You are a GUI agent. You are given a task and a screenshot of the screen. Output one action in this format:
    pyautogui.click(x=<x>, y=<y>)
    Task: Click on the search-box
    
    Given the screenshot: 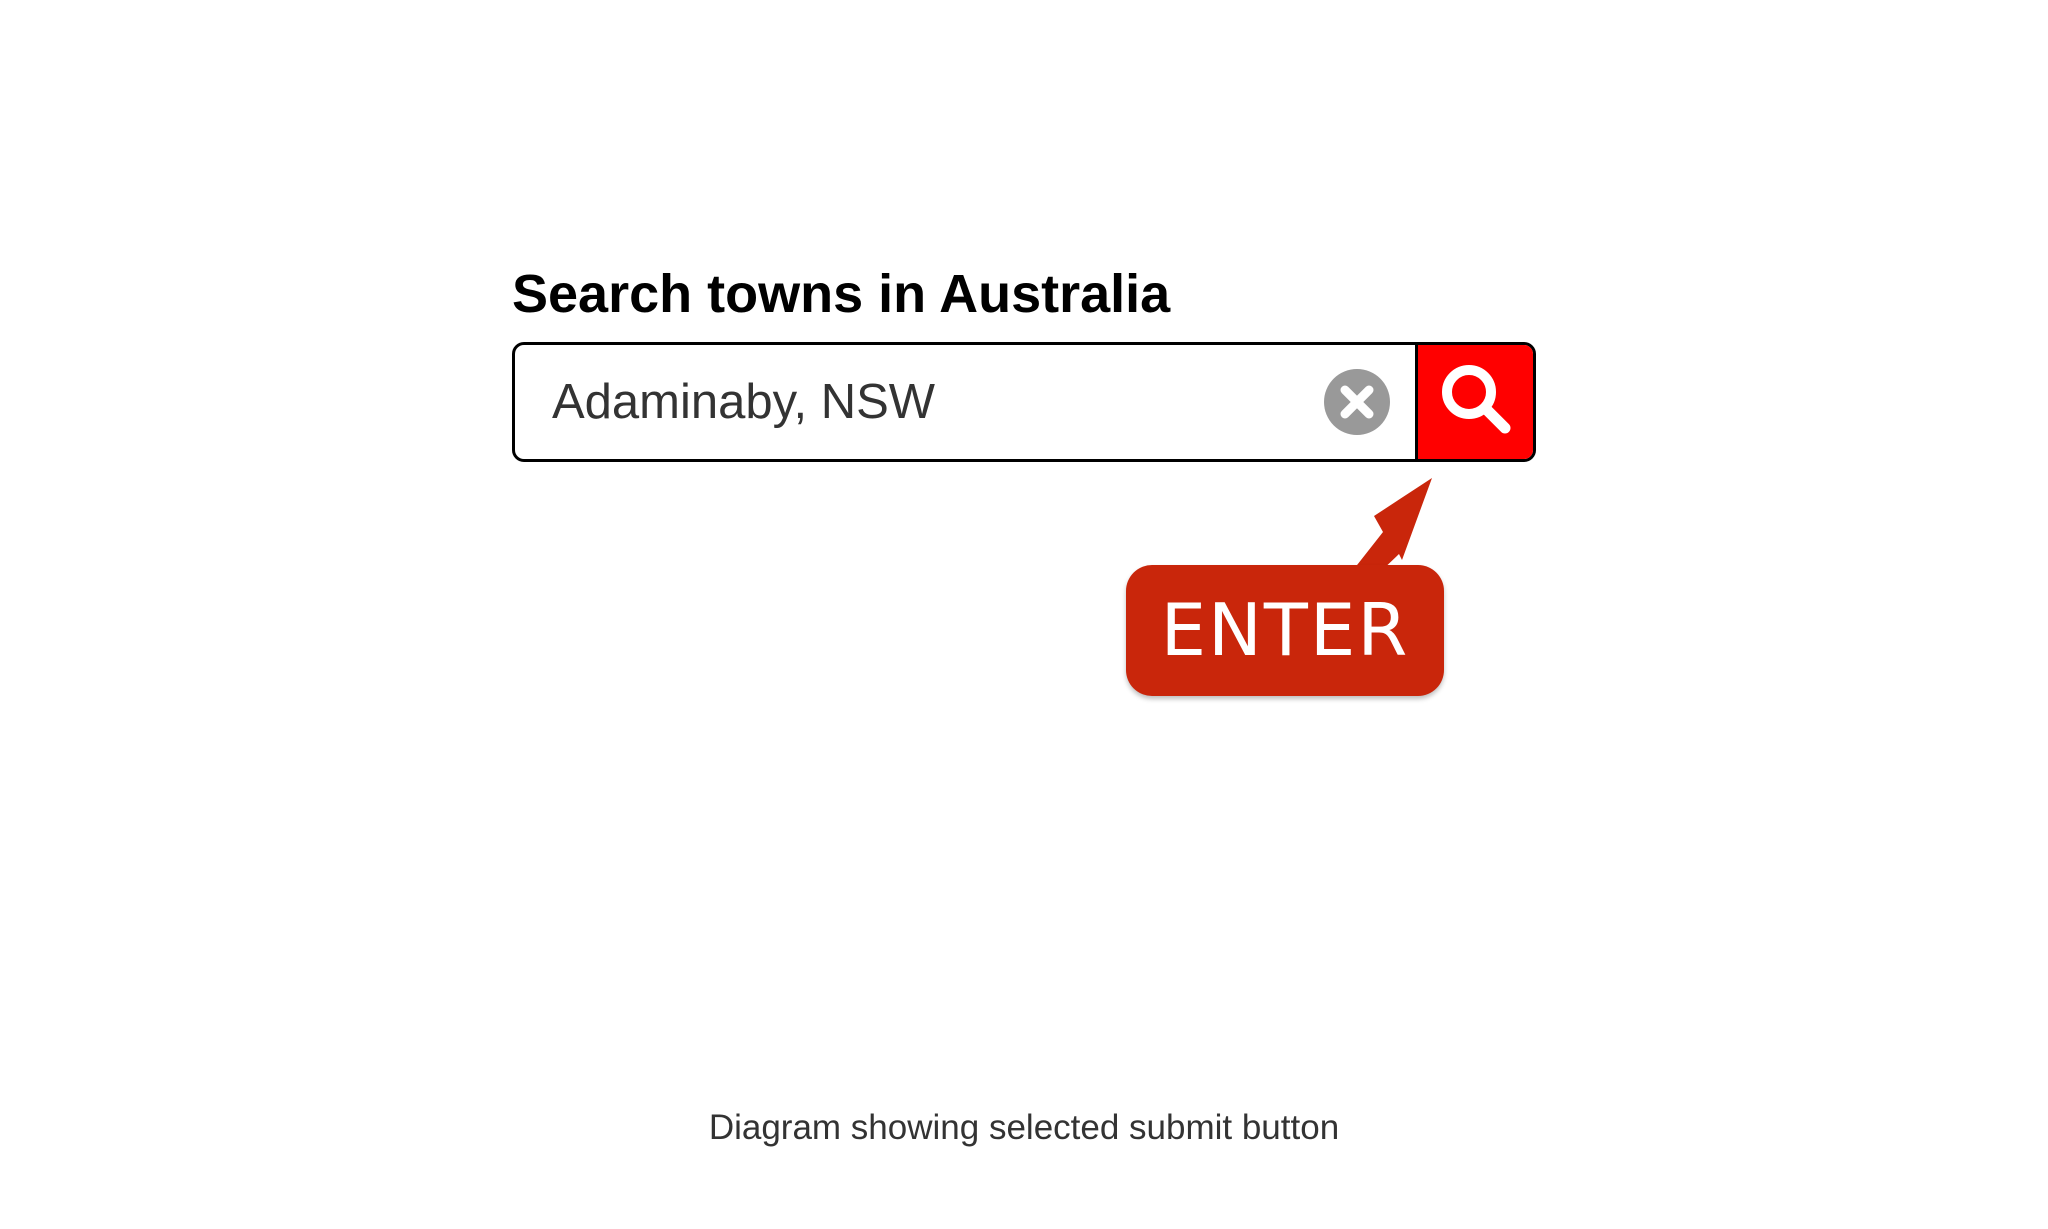 What is the action you would take?
    pyautogui.click(x=1024, y=402)
    